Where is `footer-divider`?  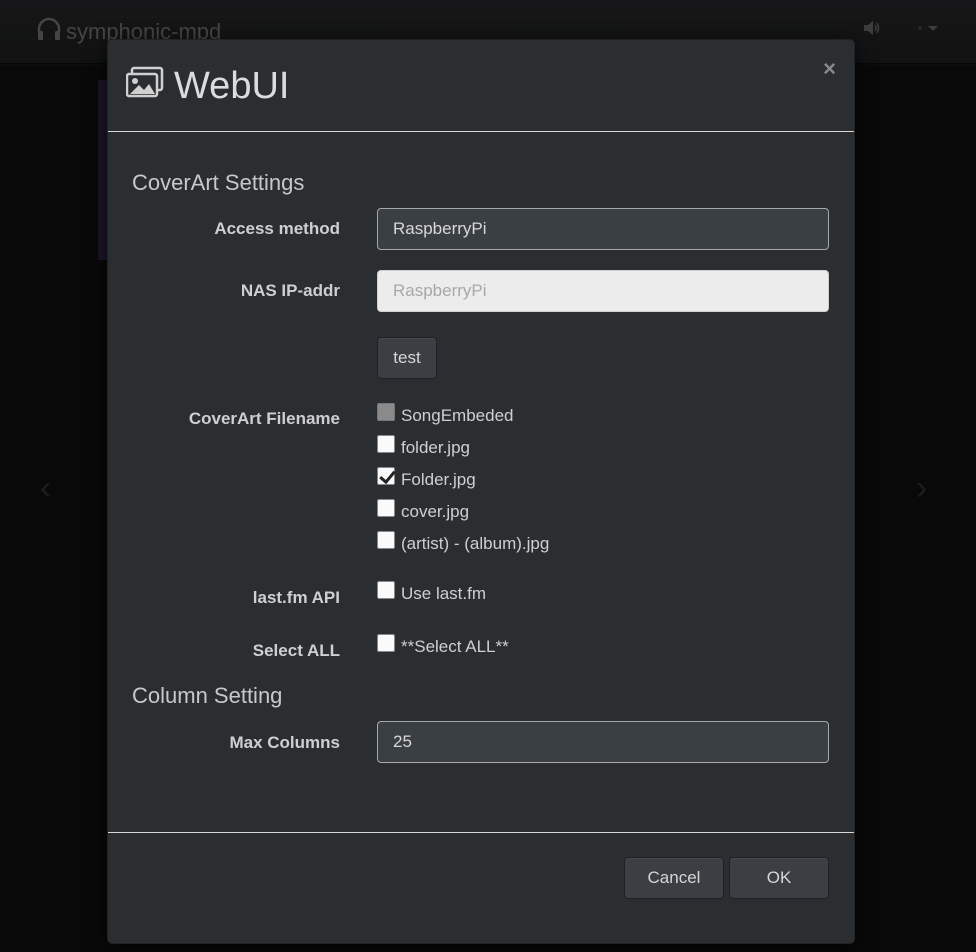 footer-divider is located at coordinates (481, 832).